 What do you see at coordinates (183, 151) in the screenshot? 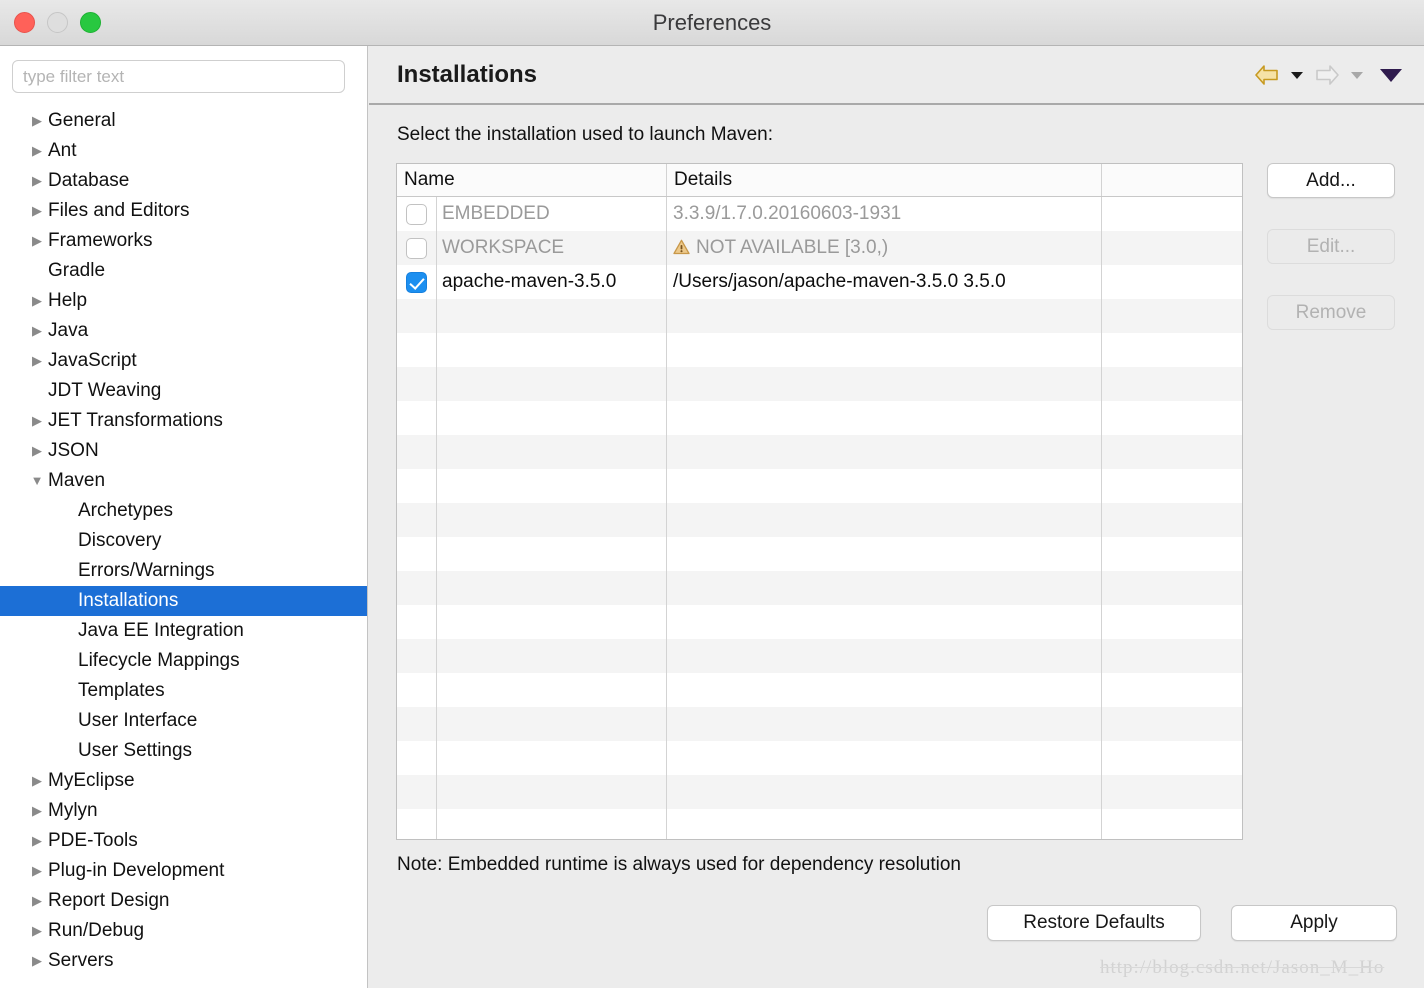
I see `sidebar-item-ant: ▶ Ant` at bounding box center [183, 151].